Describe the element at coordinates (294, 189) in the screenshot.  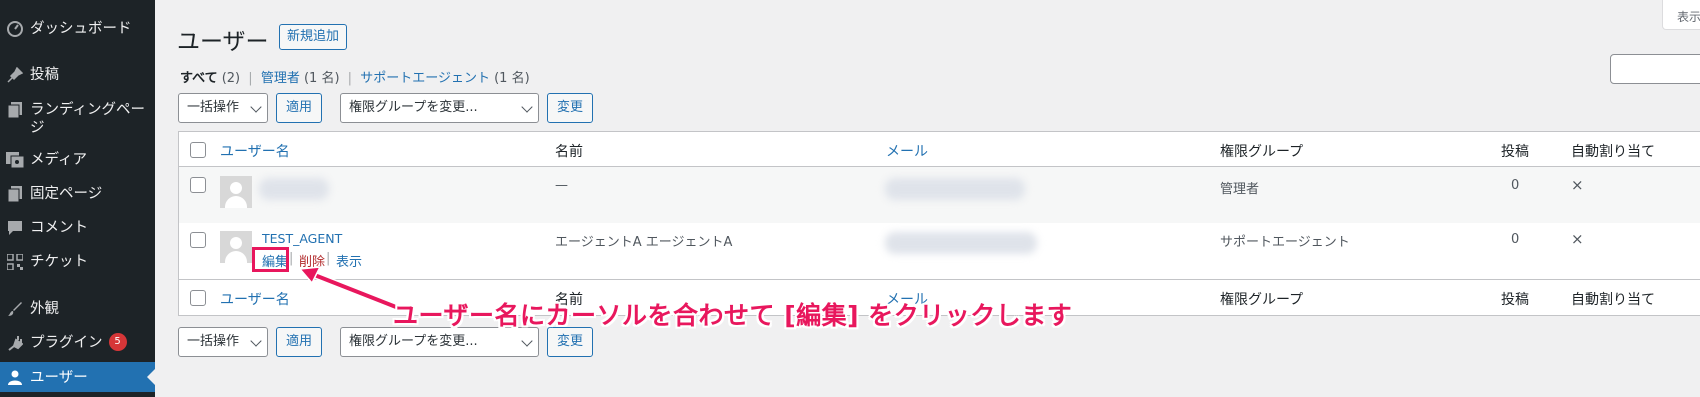
I see `redacted-username` at that location.